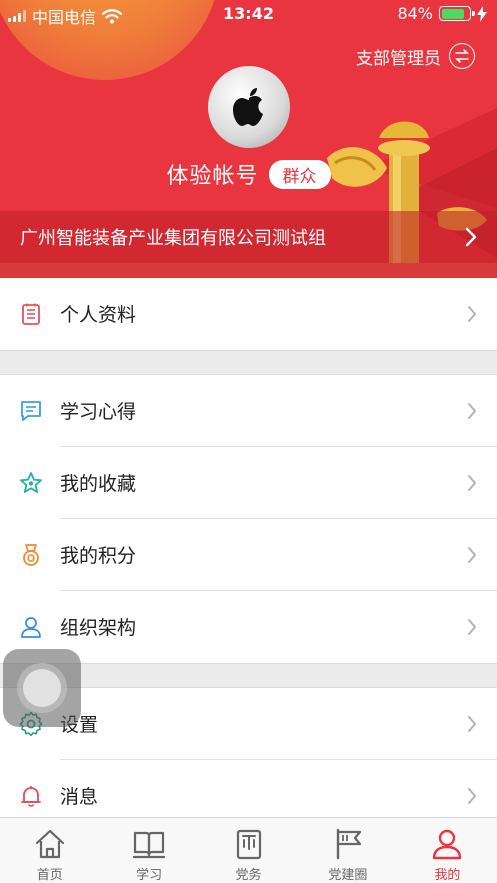 Image resolution: width=497 pixels, height=883 pixels. Describe the element at coordinates (248, 14) in the screenshot. I see `status-bar: 中国电信 13:42 84%` at that location.